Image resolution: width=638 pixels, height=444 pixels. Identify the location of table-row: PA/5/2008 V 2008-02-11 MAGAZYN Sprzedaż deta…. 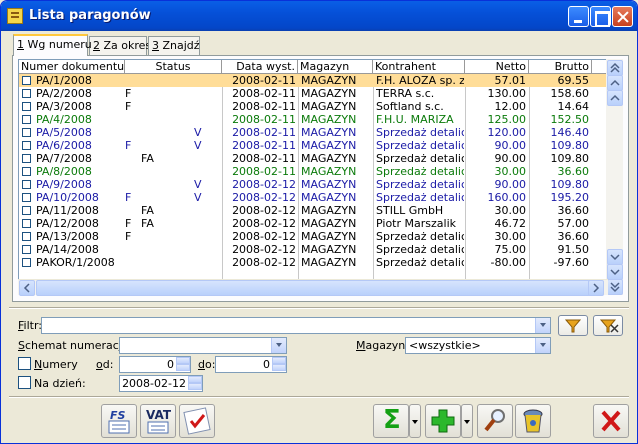
(313, 132).